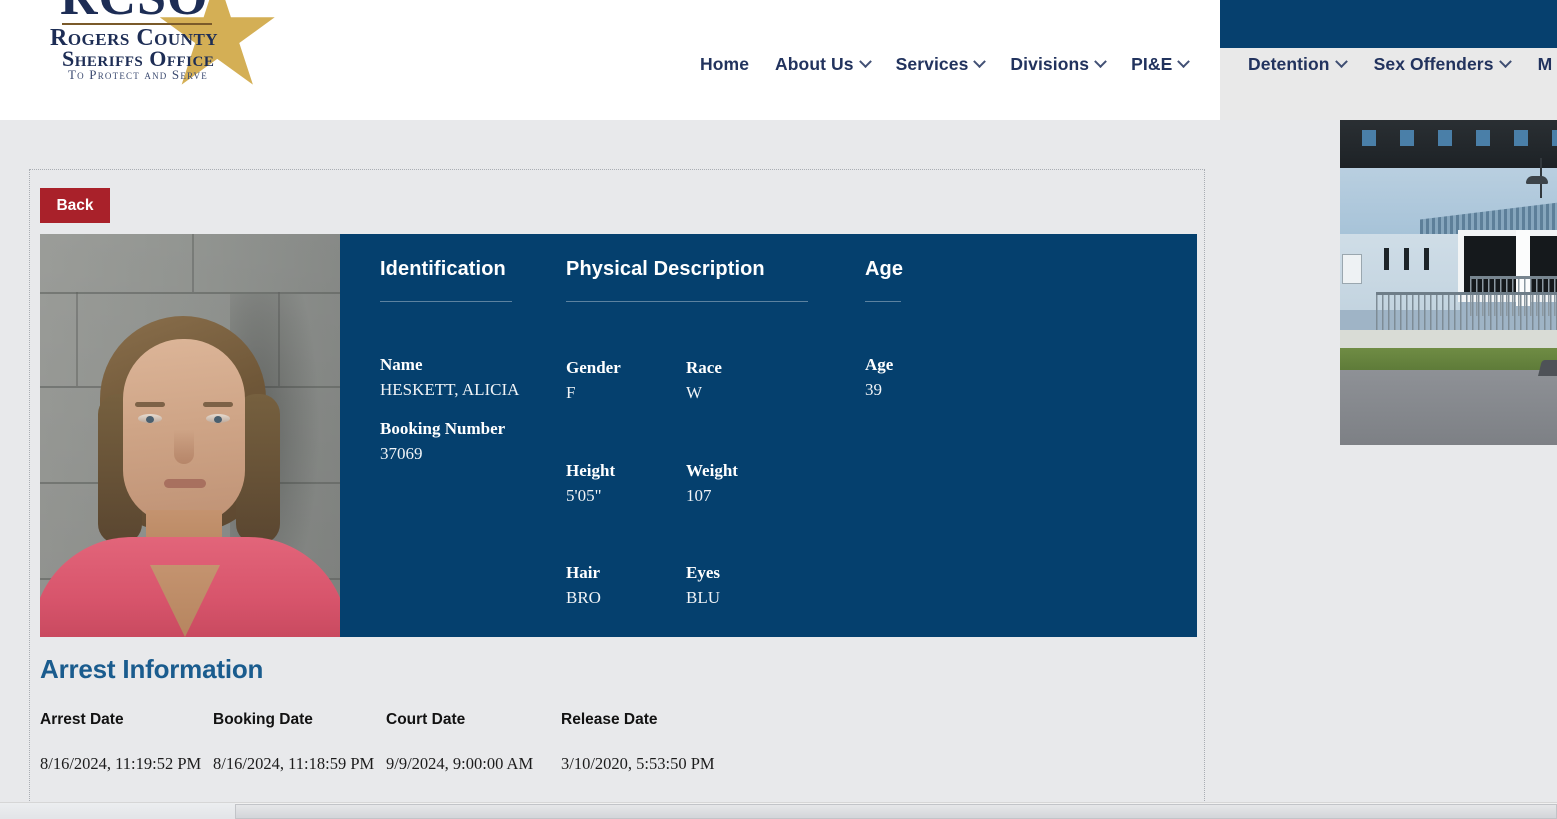 The width and height of the screenshot is (1557, 819). I want to click on field-gender: Gender F, so click(626, 380).